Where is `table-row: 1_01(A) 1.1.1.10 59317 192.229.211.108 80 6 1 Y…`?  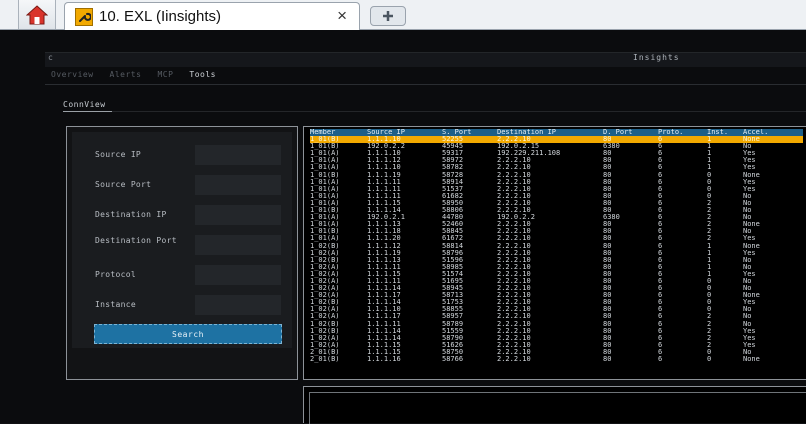 table-row: 1_01(A) 1.1.1.10 59317 192.229.211.108 80 6 1 Y… is located at coordinates (556, 153).